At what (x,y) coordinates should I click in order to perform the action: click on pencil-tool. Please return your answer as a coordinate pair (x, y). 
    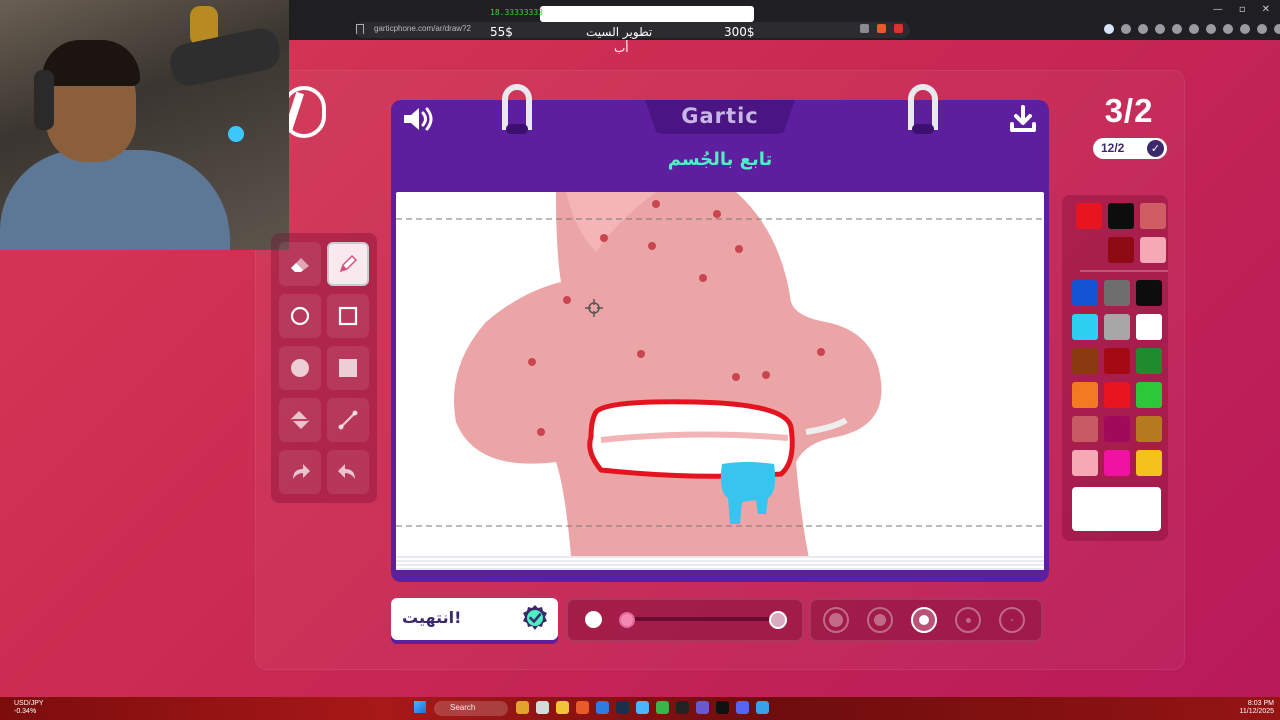
    Looking at the image, I should click on (348, 264).